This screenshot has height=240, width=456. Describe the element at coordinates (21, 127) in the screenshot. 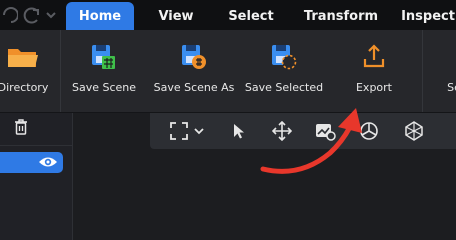

I see `trash-icon` at that location.